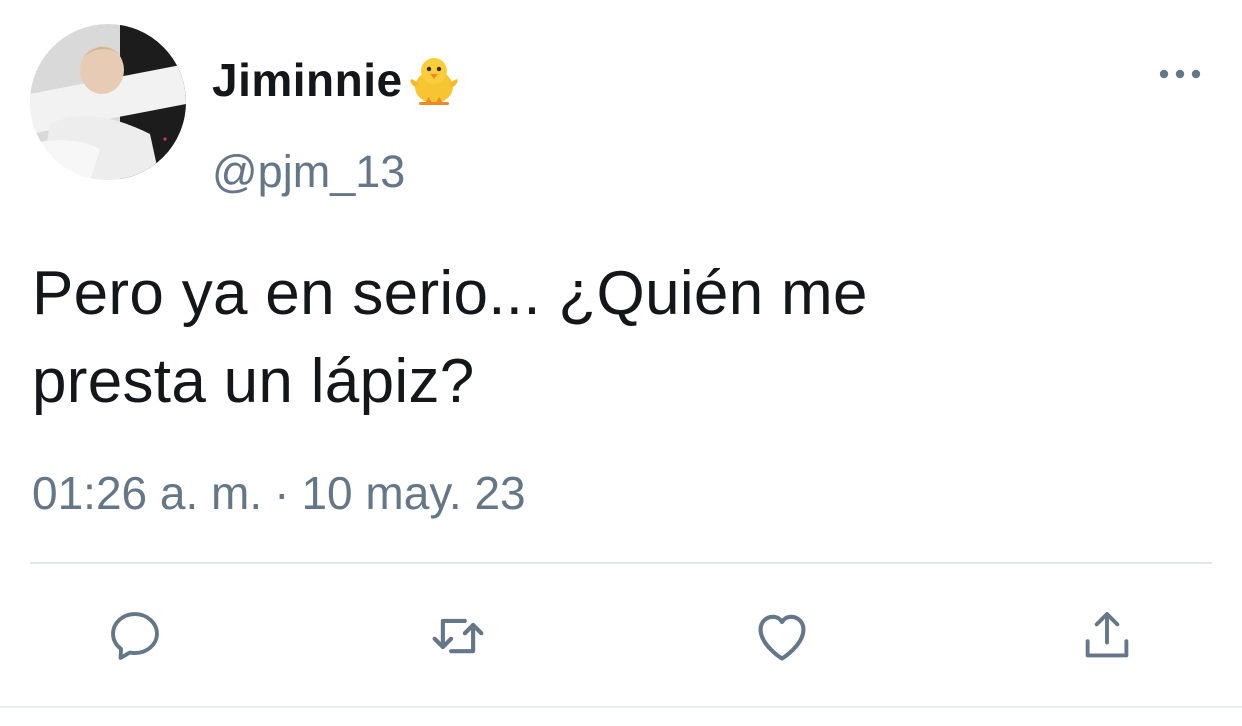  I want to click on tweet-time: 01:26 a. m., so click(147, 493).